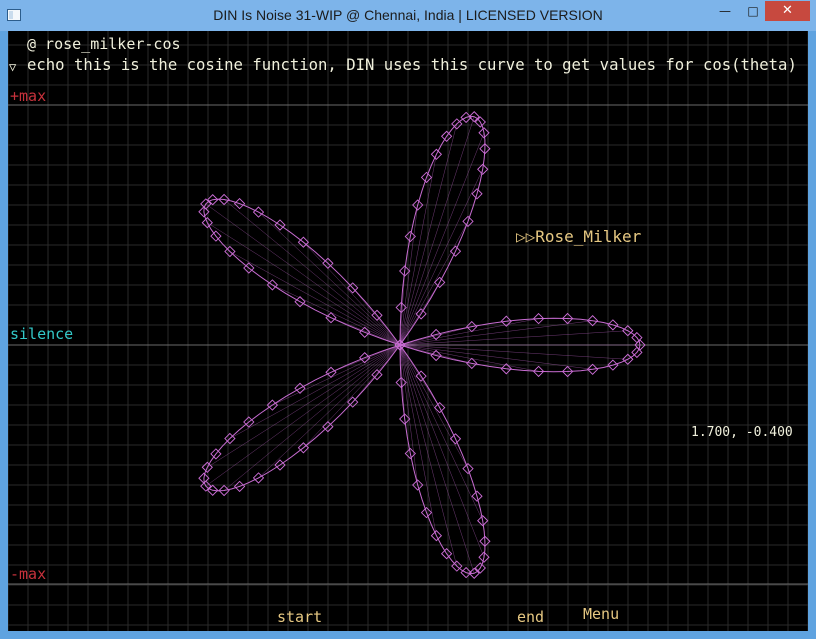  I want to click on plus-max-label: +max, so click(28, 96).